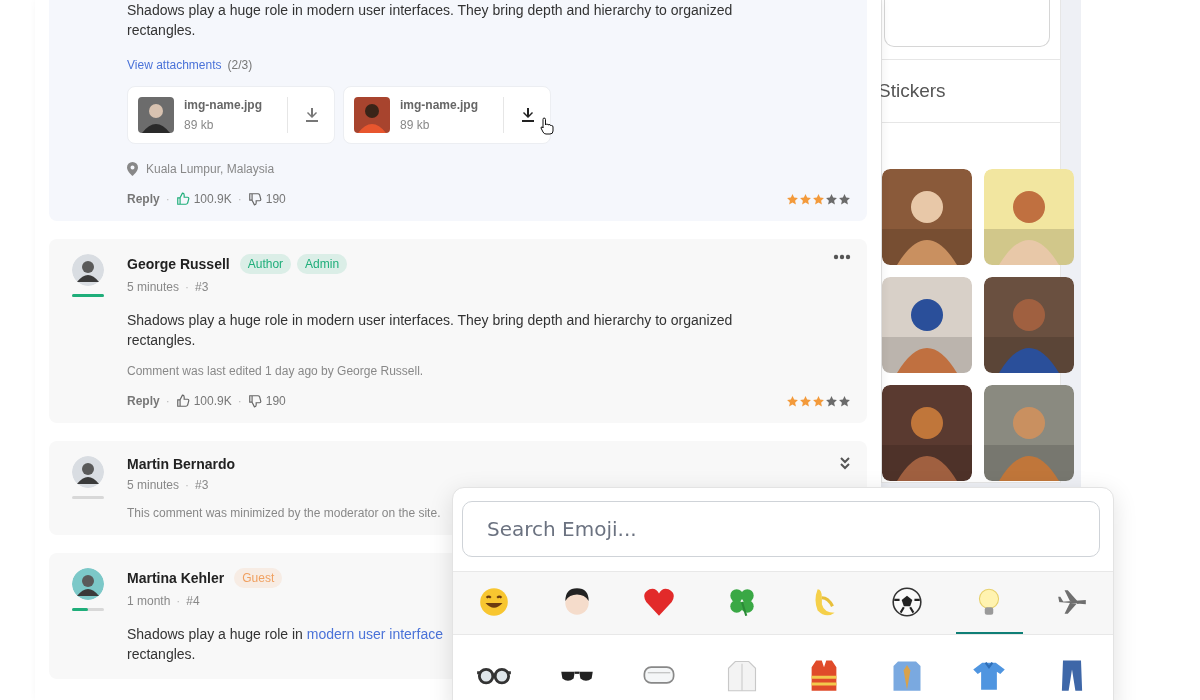 The width and height of the screenshot is (1200, 700). Describe the element at coordinates (181, 464) in the screenshot. I see `author-name: Martin Bernardo` at that location.